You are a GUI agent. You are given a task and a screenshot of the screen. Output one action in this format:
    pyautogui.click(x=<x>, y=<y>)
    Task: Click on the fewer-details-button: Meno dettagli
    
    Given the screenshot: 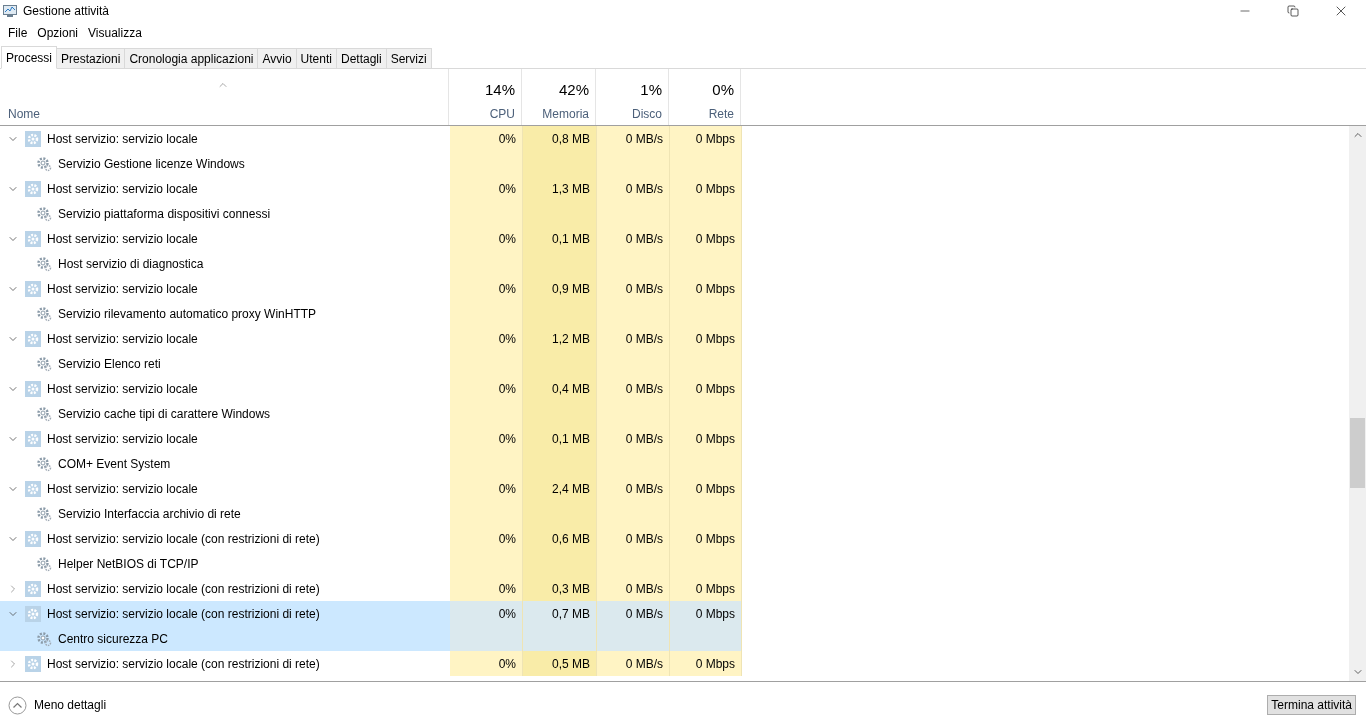 What is the action you would take?
    pyautogui.click(x=57, y=705)
    